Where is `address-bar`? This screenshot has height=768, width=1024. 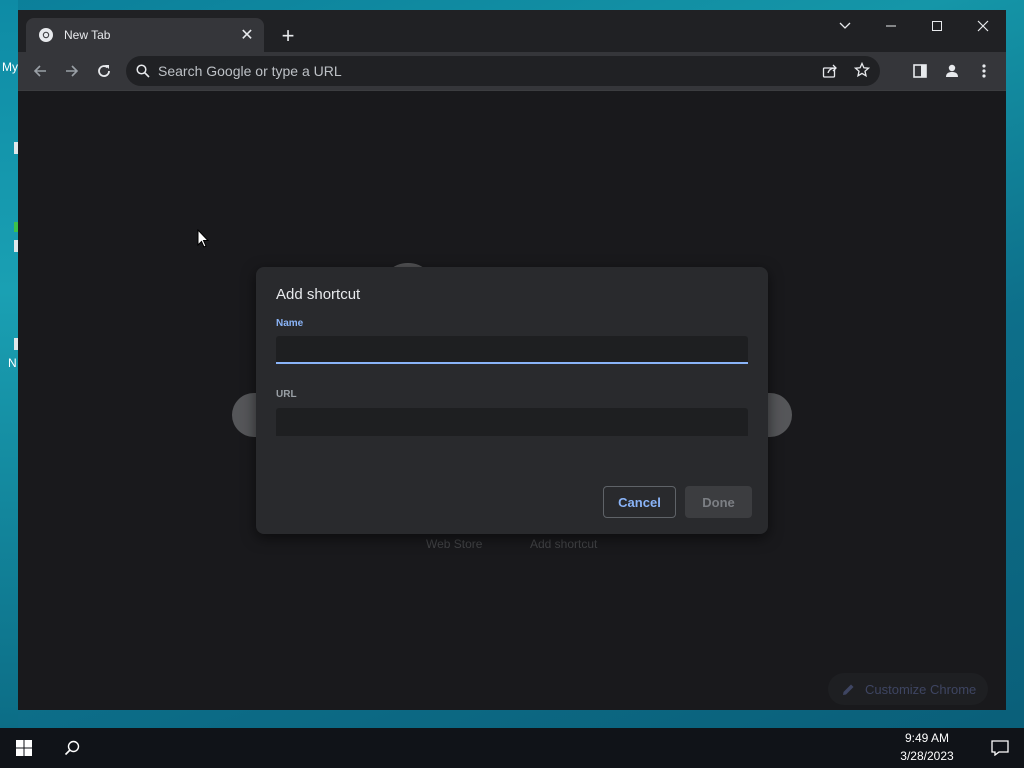
address-bar is located at coordinates (503, 71).